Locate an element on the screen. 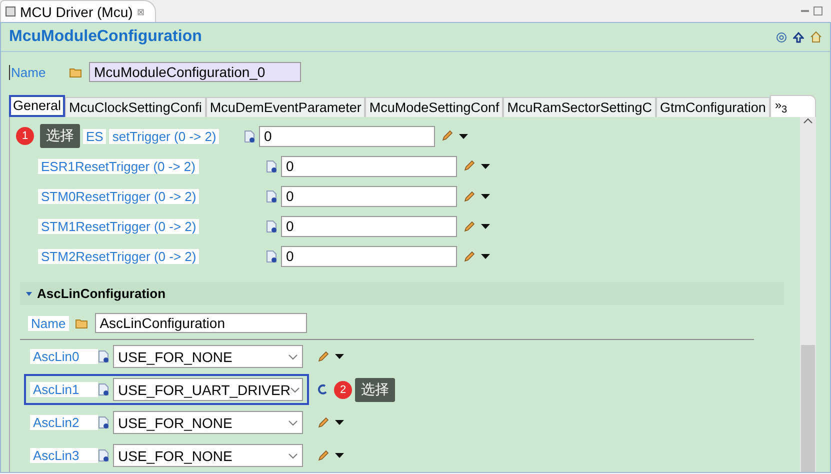 This screenshot has height=474, width=831. parameter-label: setTrigger (0 -> 2) is located at coordinates (164, 136).